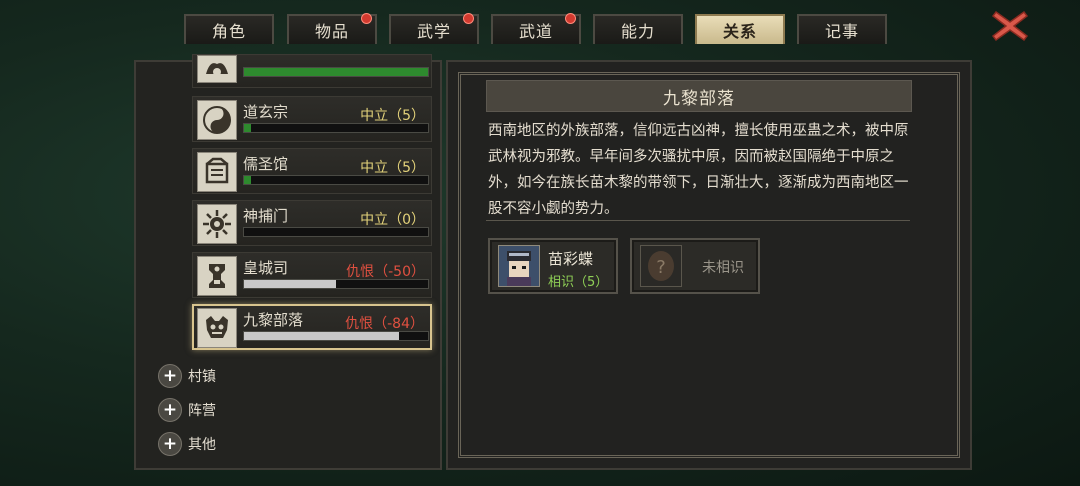 The image size is (1080, 486). Describe the element at coordinates (331, 31) in the screenshot. I see `tab-label: 物品` at that location.